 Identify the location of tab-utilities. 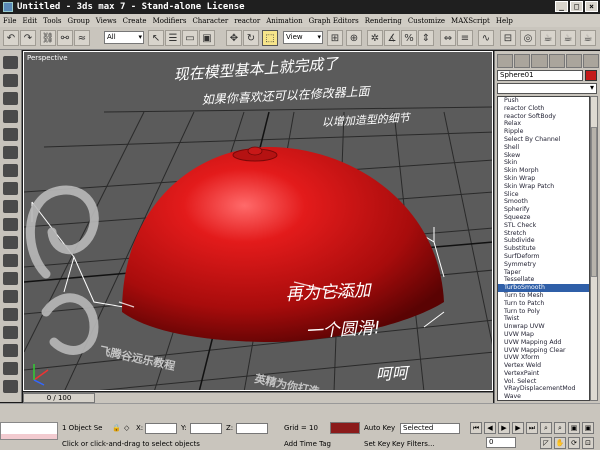
(591, 61).